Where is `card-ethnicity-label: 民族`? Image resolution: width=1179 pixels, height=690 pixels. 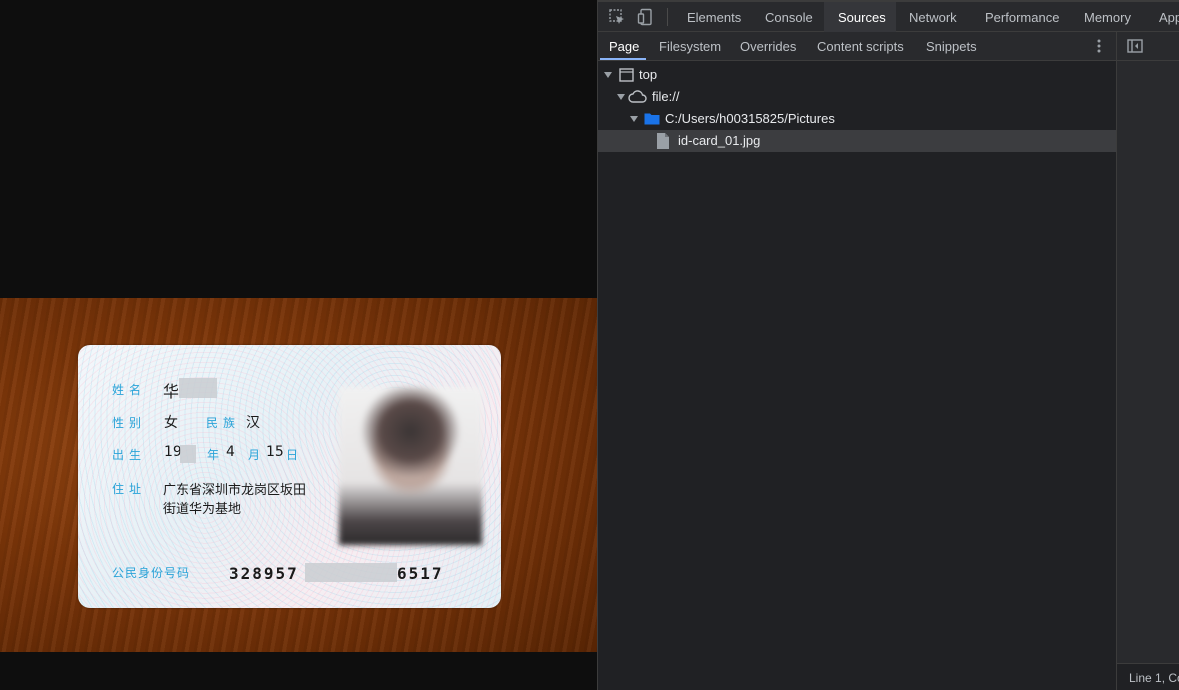
card-ethnicity-label: 民族 is located at coordinates (223, 423).